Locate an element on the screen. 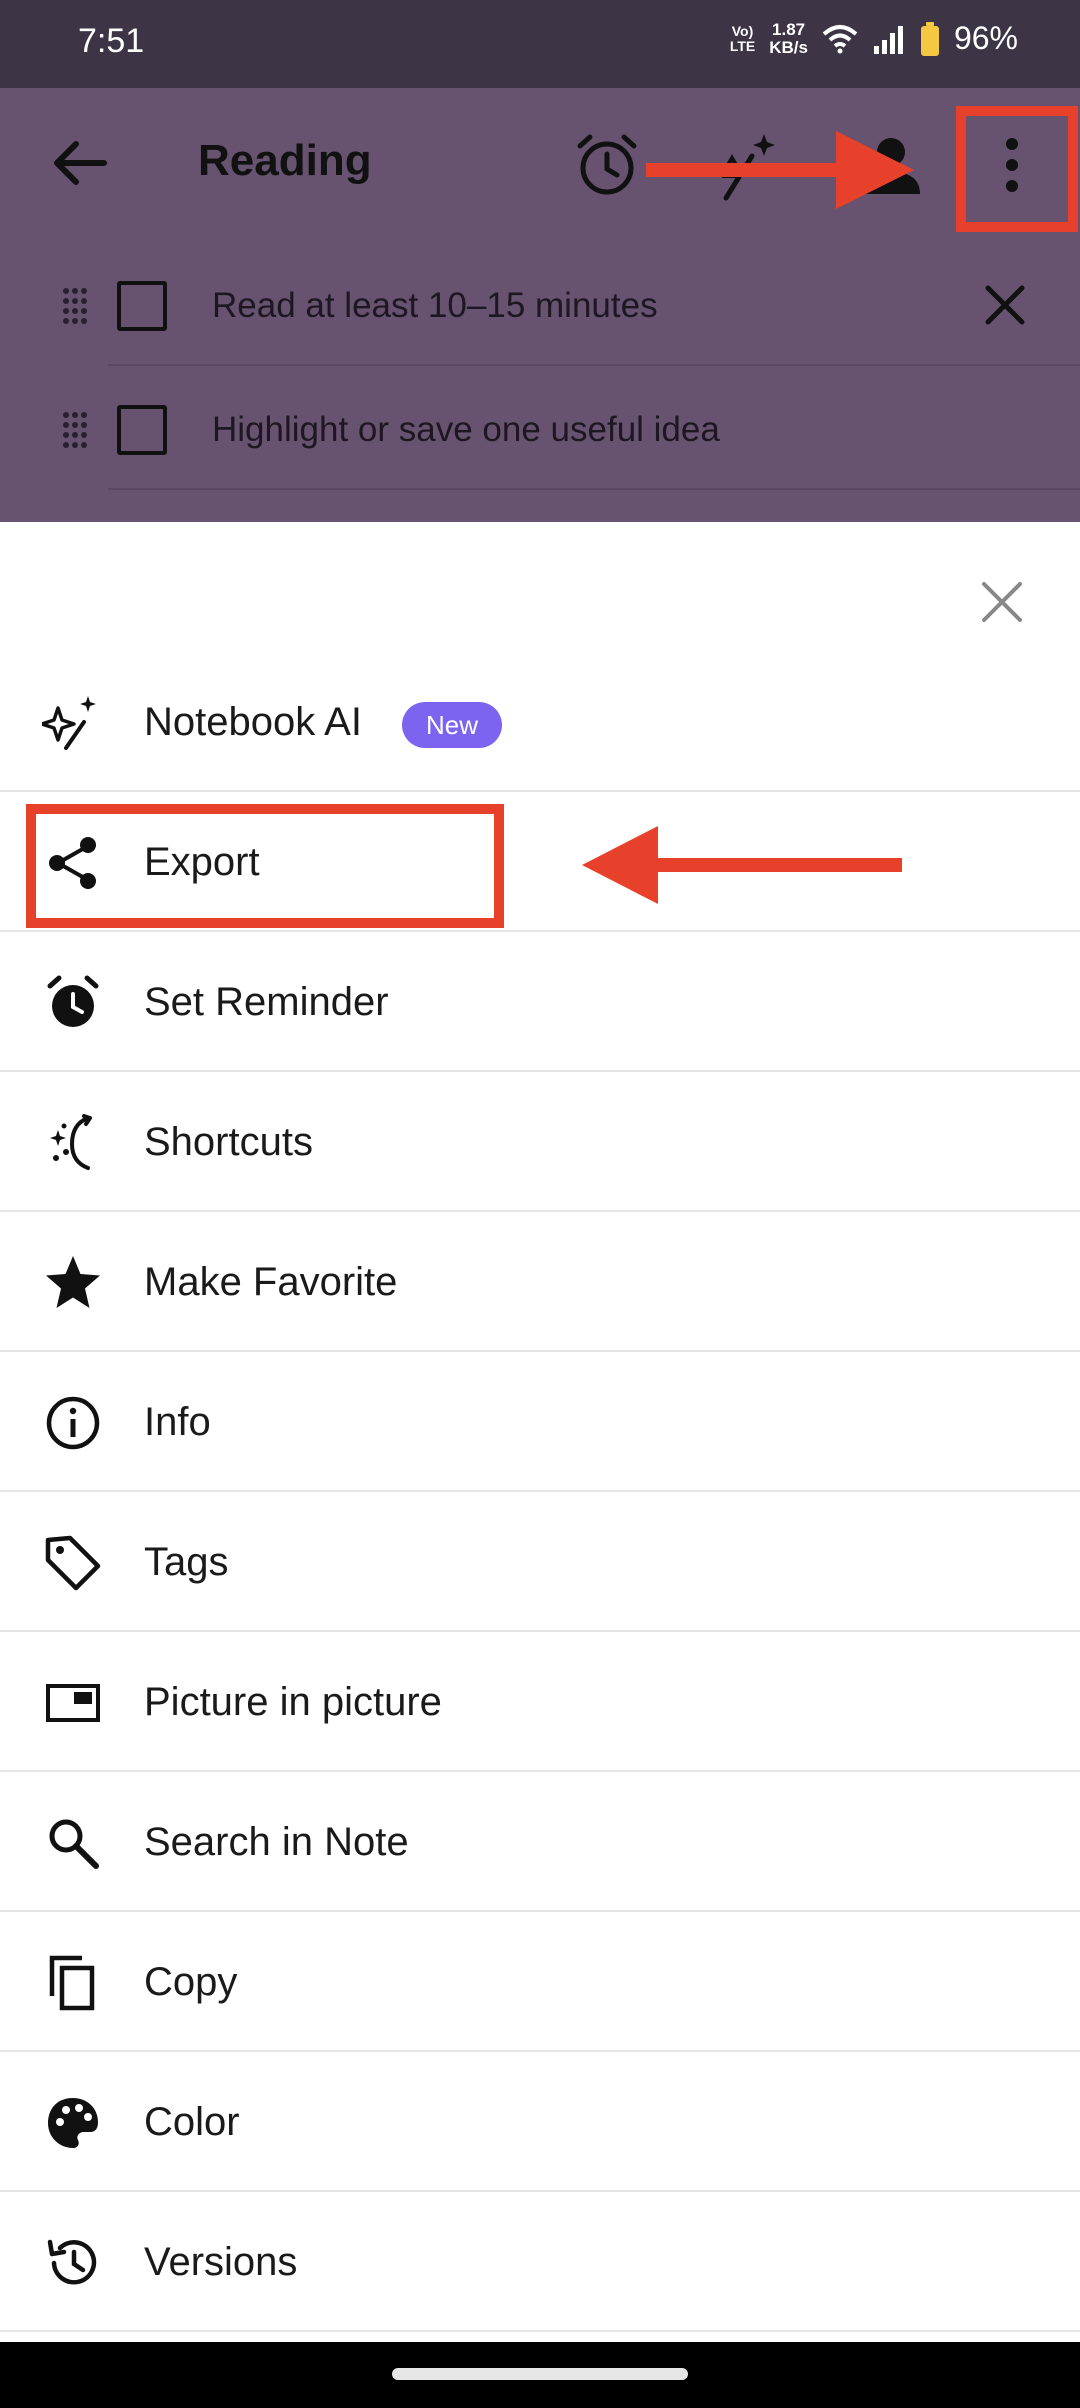 This screenshot has height=2408, width=1080. battery-icon is located at coordinates (929, 38).